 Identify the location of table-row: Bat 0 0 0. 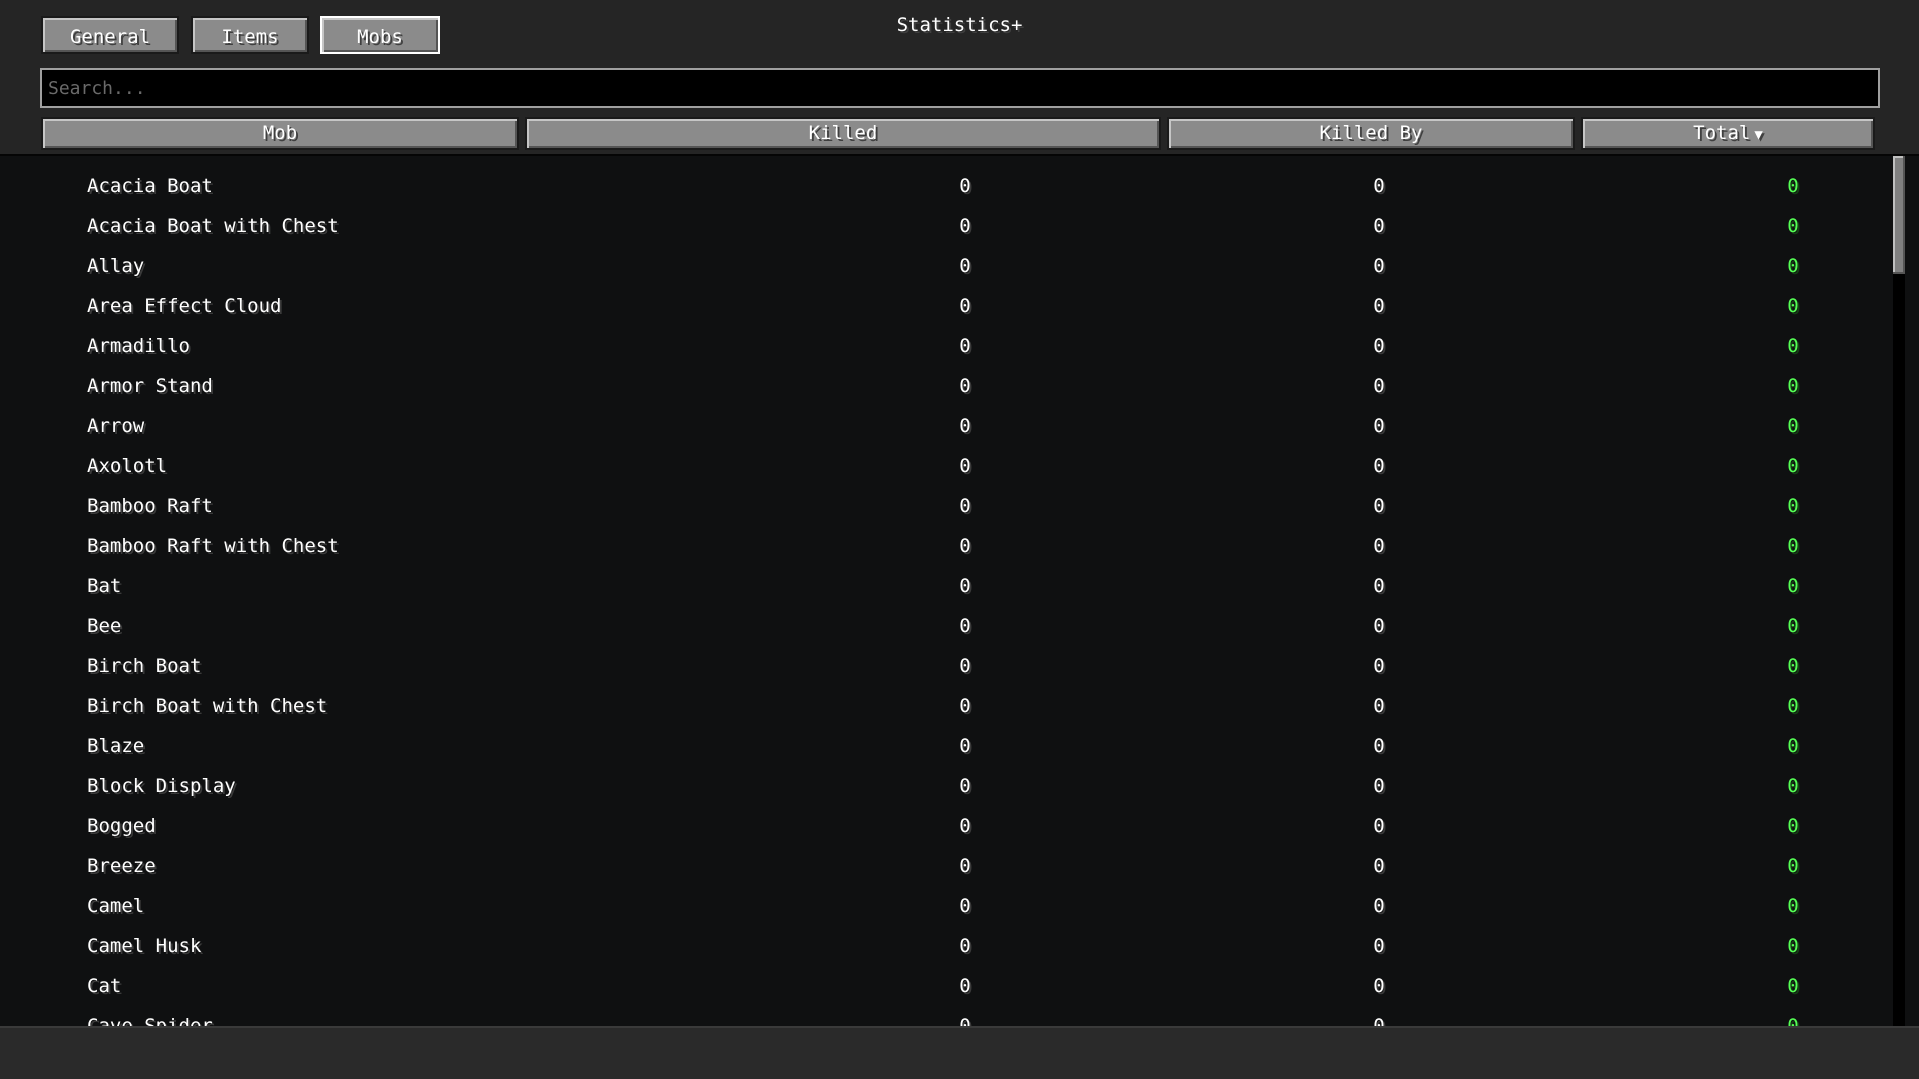
(959, 586).